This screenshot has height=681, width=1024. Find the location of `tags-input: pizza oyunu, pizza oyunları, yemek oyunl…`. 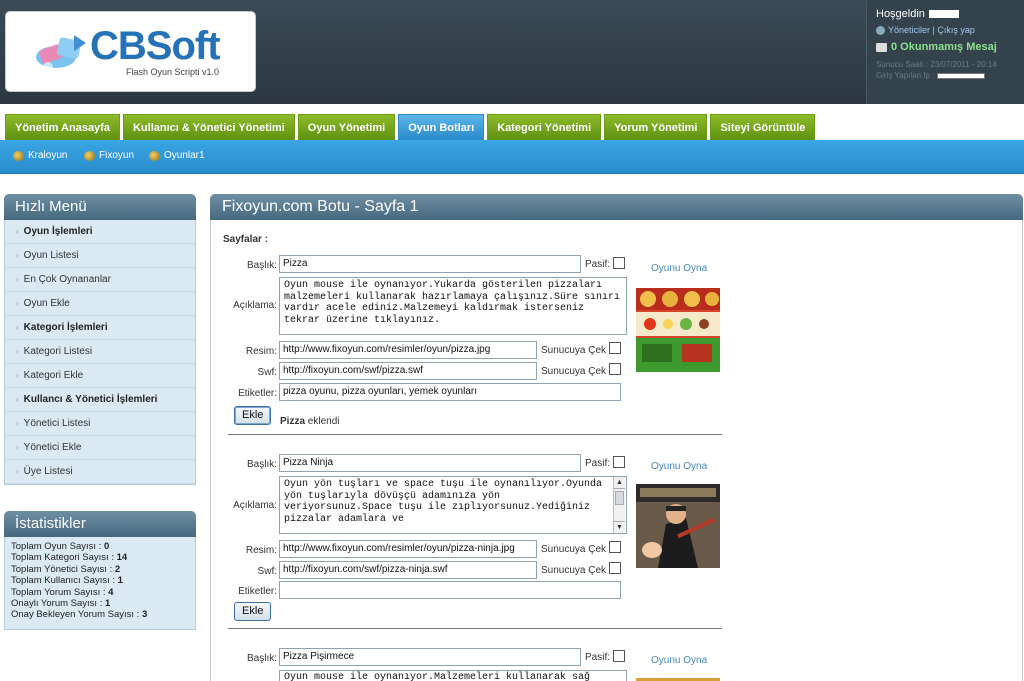

tags-input: pizza oyunu, pizza oyunları, yemek oyunl… is located at coordinates (450, 392).